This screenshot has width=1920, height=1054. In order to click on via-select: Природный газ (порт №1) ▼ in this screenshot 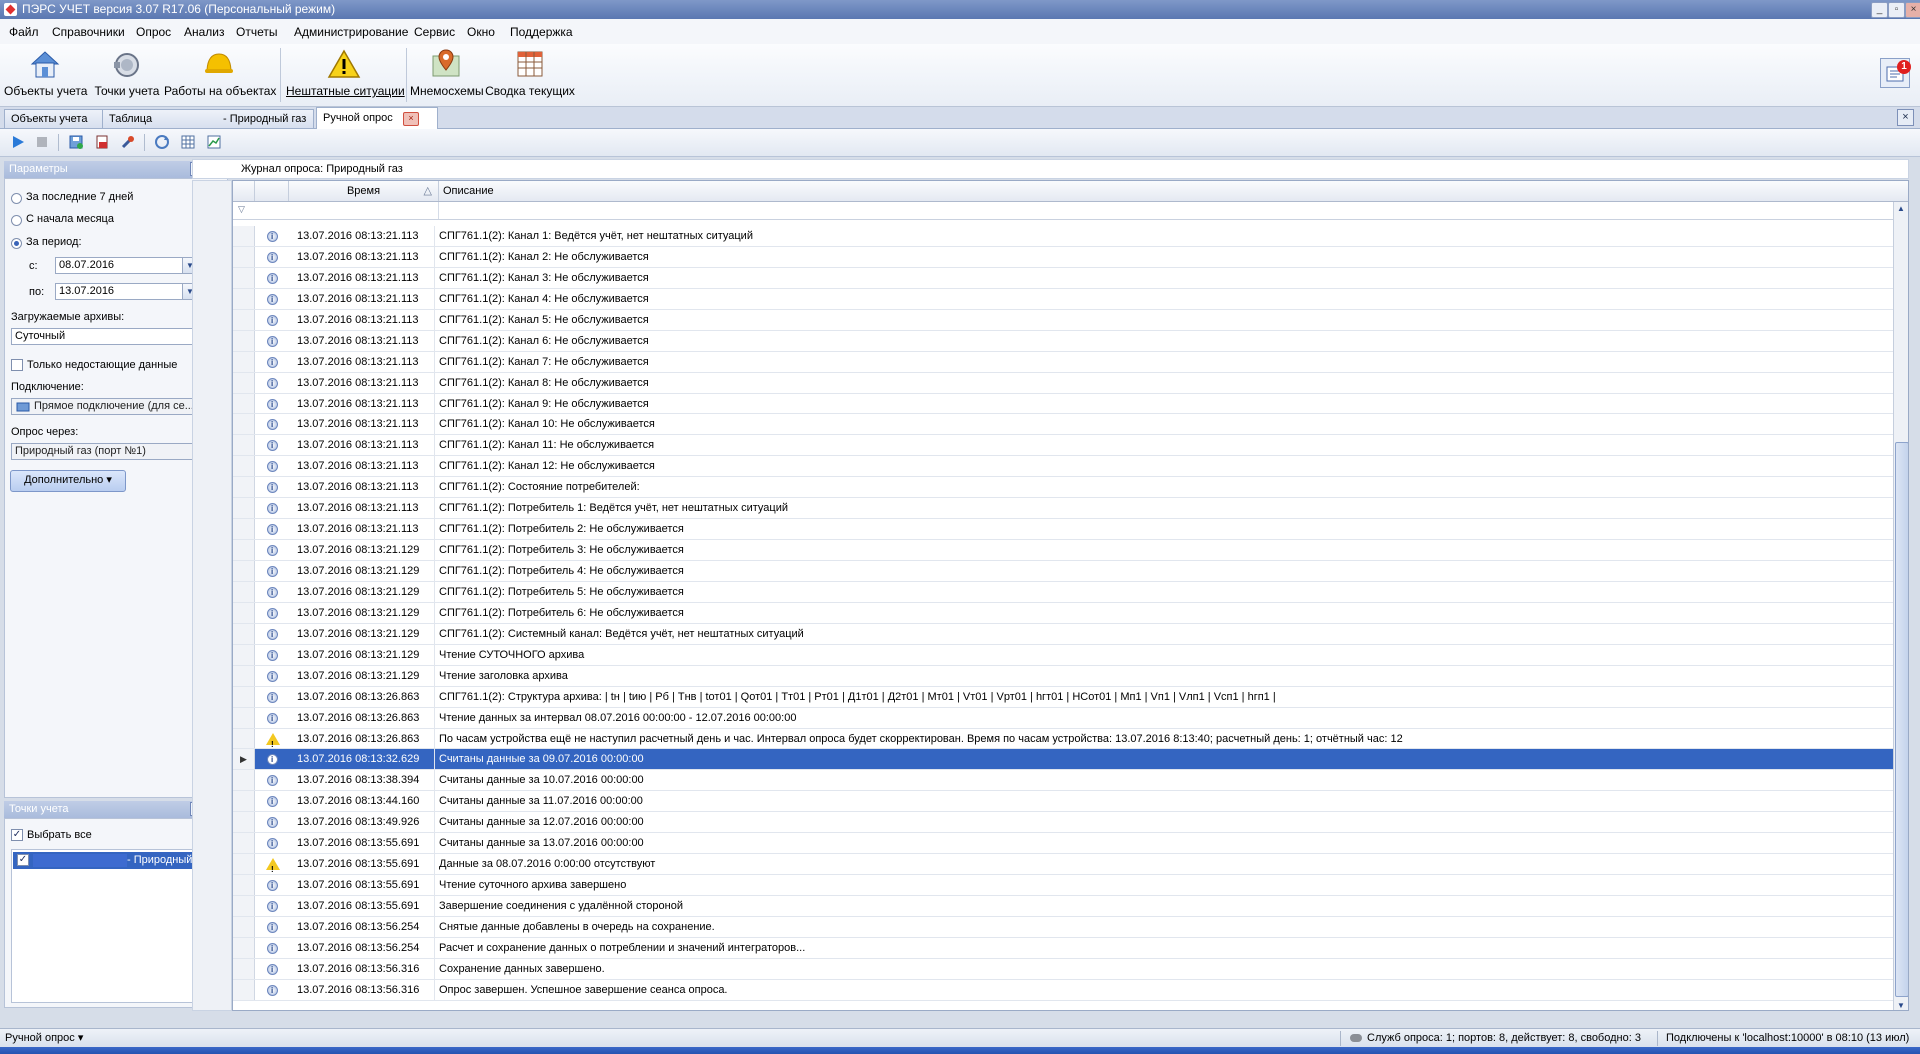, I will do `click(116, 451)`.